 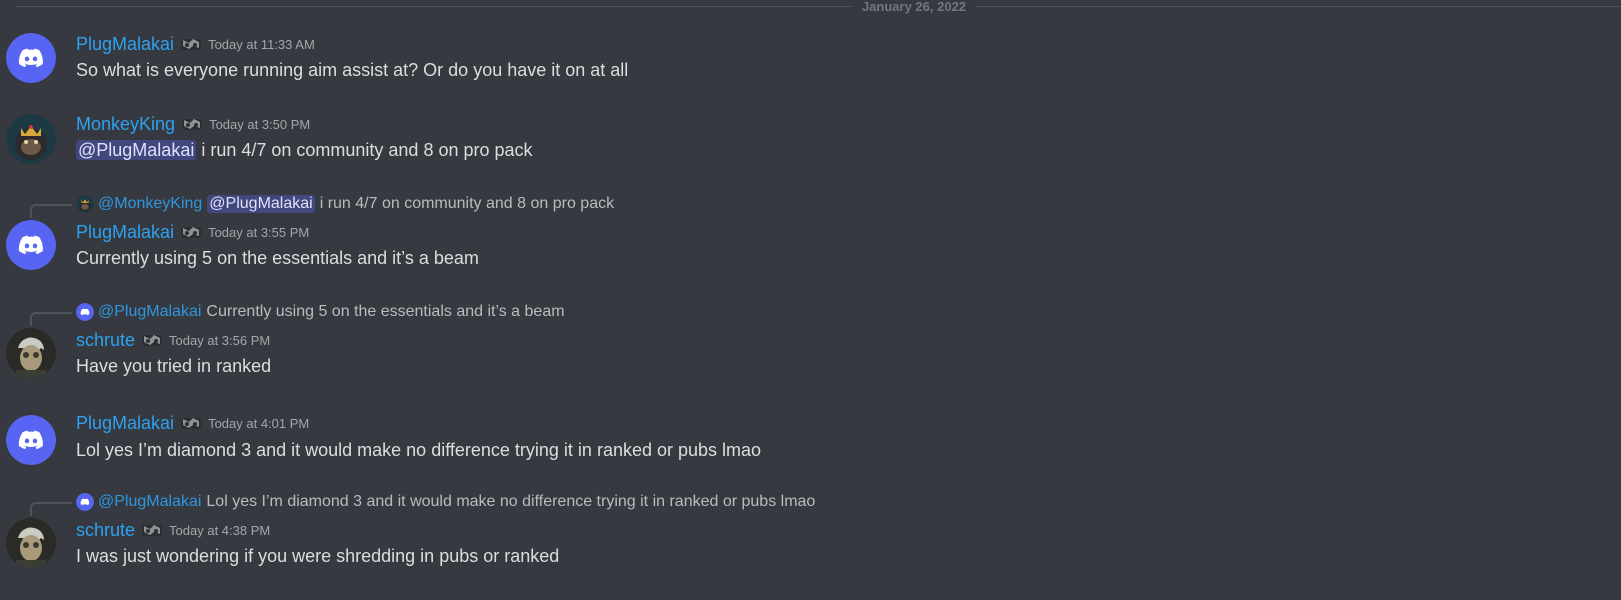 I want to click on reply-author: @MonkeyKing, so click(x=150, y=204).